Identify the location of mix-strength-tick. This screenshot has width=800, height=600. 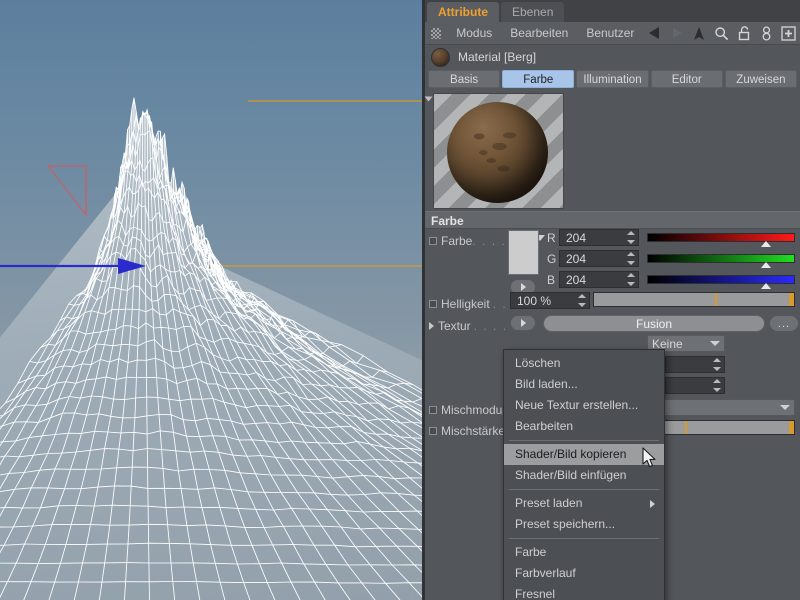
(685, 427).